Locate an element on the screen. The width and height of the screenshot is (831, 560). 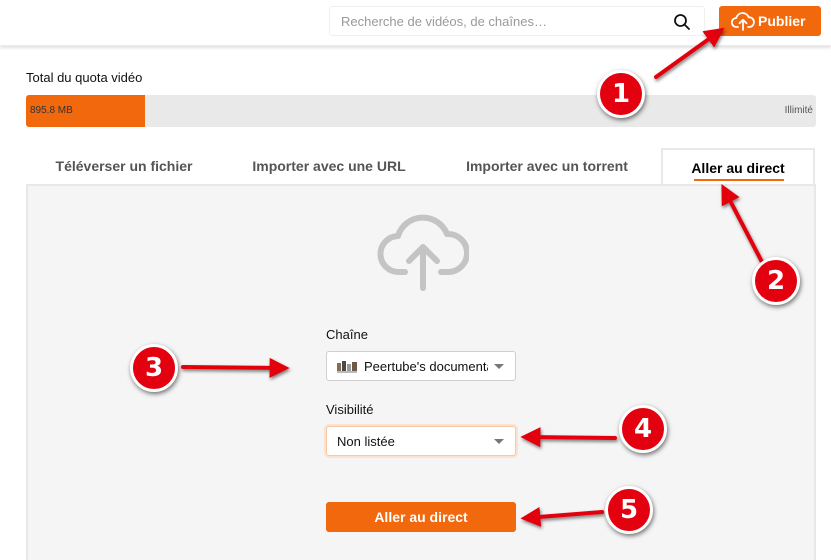
search-icon is located at coordinates (682, 22).